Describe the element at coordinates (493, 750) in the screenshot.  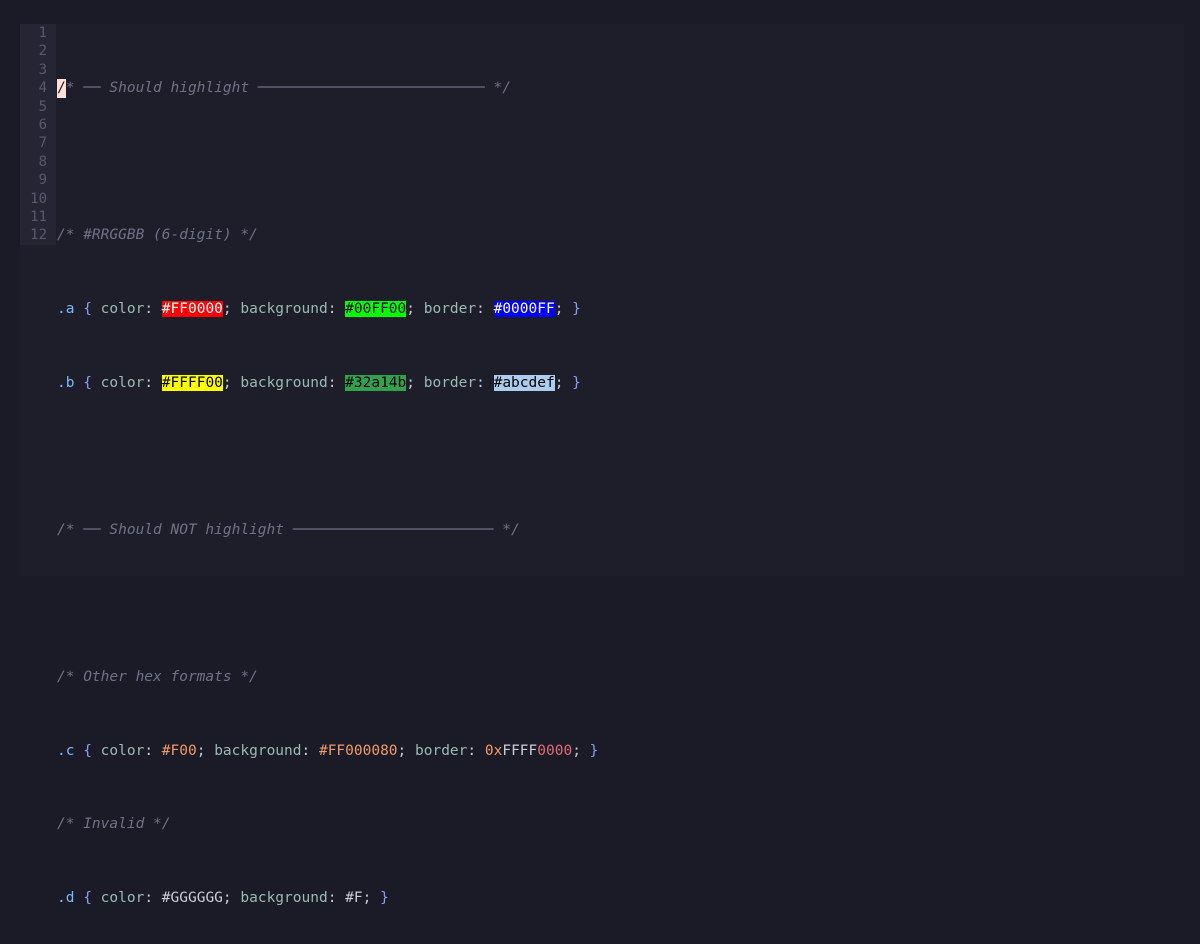
I see `hex-prefix: 0x` at that location.